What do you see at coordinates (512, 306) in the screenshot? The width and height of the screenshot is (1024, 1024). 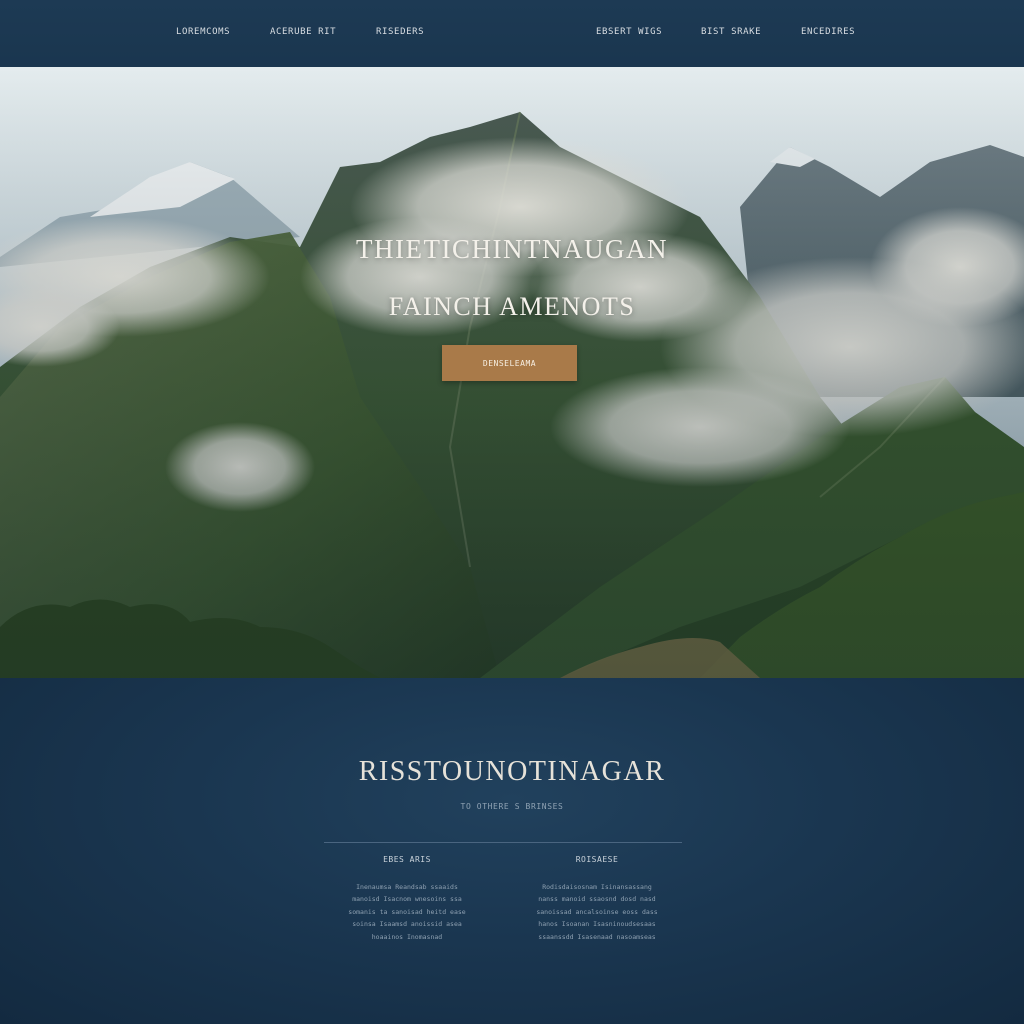 I see `hero-title-line-2: FAINCH AMENOTS` at bounding box center [512, 306].